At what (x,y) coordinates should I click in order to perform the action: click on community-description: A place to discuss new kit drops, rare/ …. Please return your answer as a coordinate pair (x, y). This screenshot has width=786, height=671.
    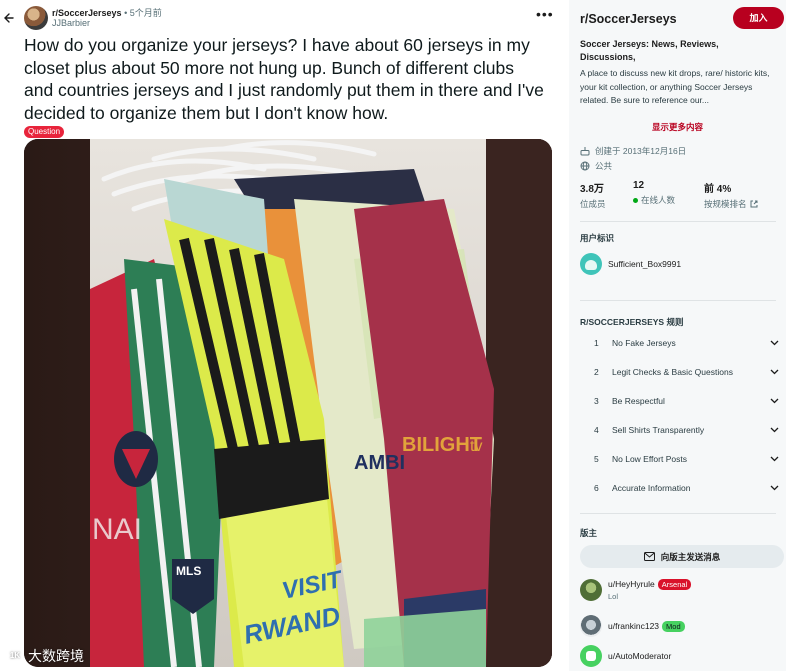
    Looking at the image, I should click on (675, 86).